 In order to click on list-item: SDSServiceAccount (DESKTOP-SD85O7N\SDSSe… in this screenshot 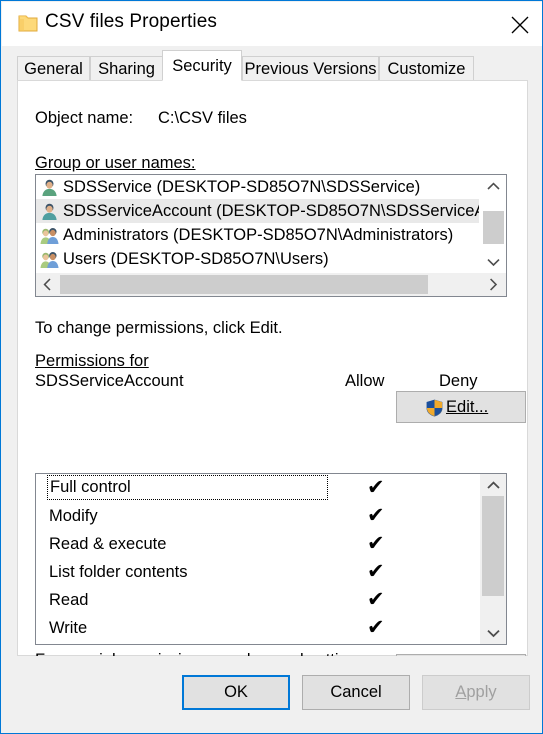, I will do `click(258, 211)`.